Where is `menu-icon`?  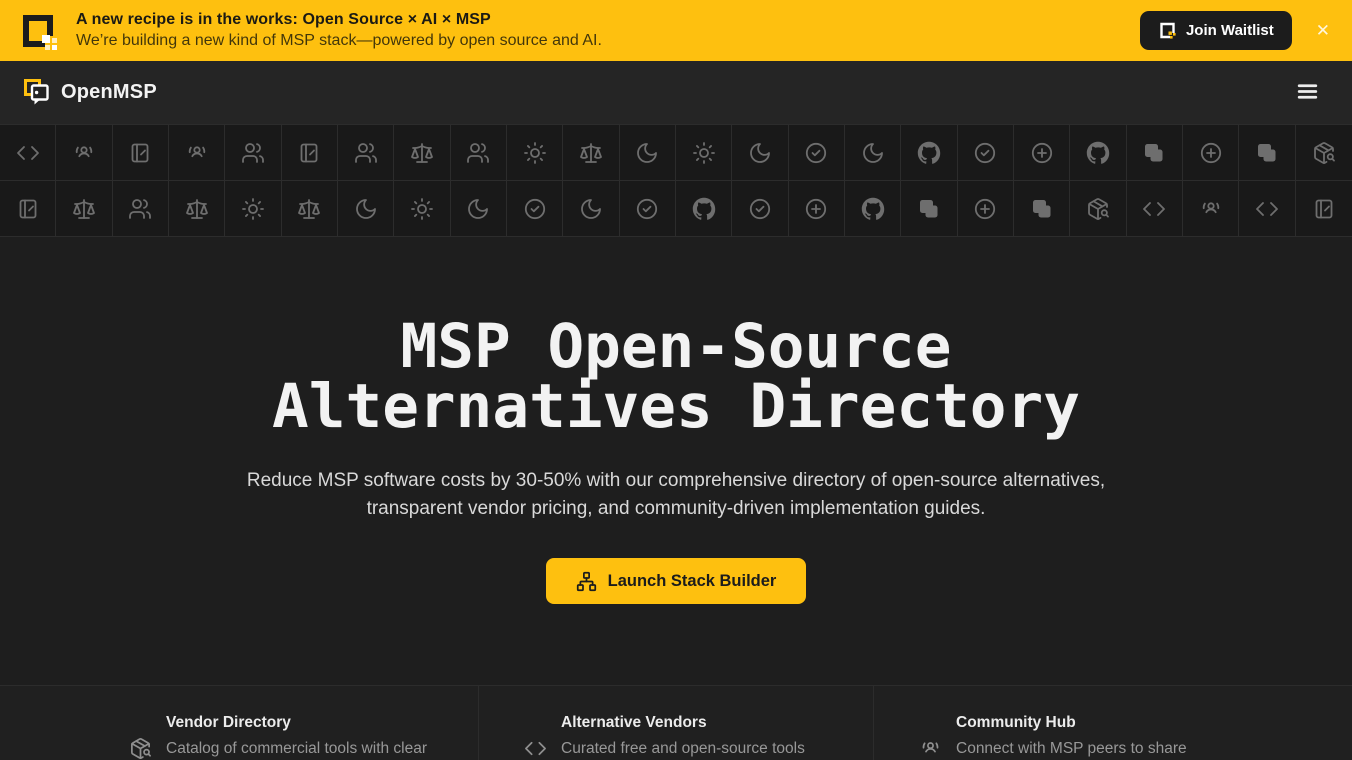 menu-icon is located at coordinates (1307, 91).